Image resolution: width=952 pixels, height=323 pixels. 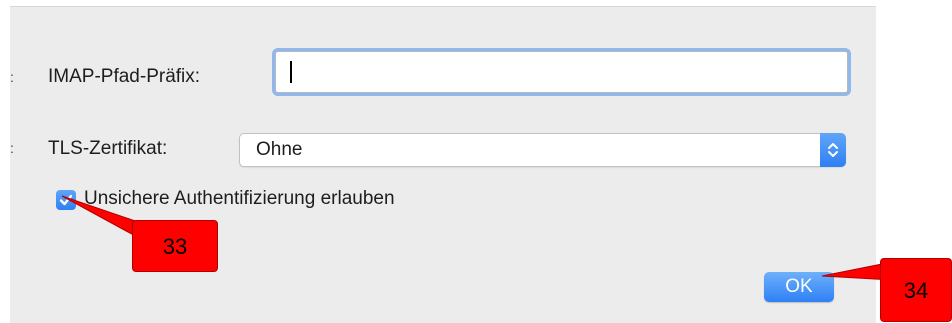 What do you see at coordinates (175, 246) in the screenshot?
I see `callout-33: 33` at bounding box center [175, 246].